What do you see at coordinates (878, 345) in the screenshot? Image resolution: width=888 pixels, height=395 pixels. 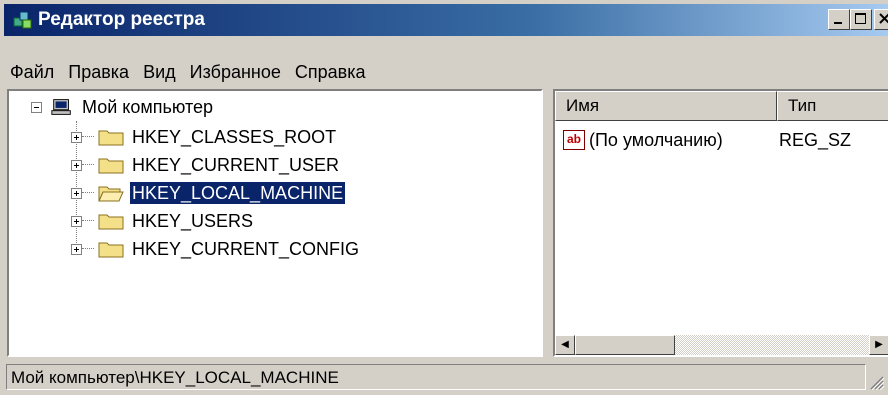 I see `scroll-right-button: ▶` at bounding box center [878, 345].